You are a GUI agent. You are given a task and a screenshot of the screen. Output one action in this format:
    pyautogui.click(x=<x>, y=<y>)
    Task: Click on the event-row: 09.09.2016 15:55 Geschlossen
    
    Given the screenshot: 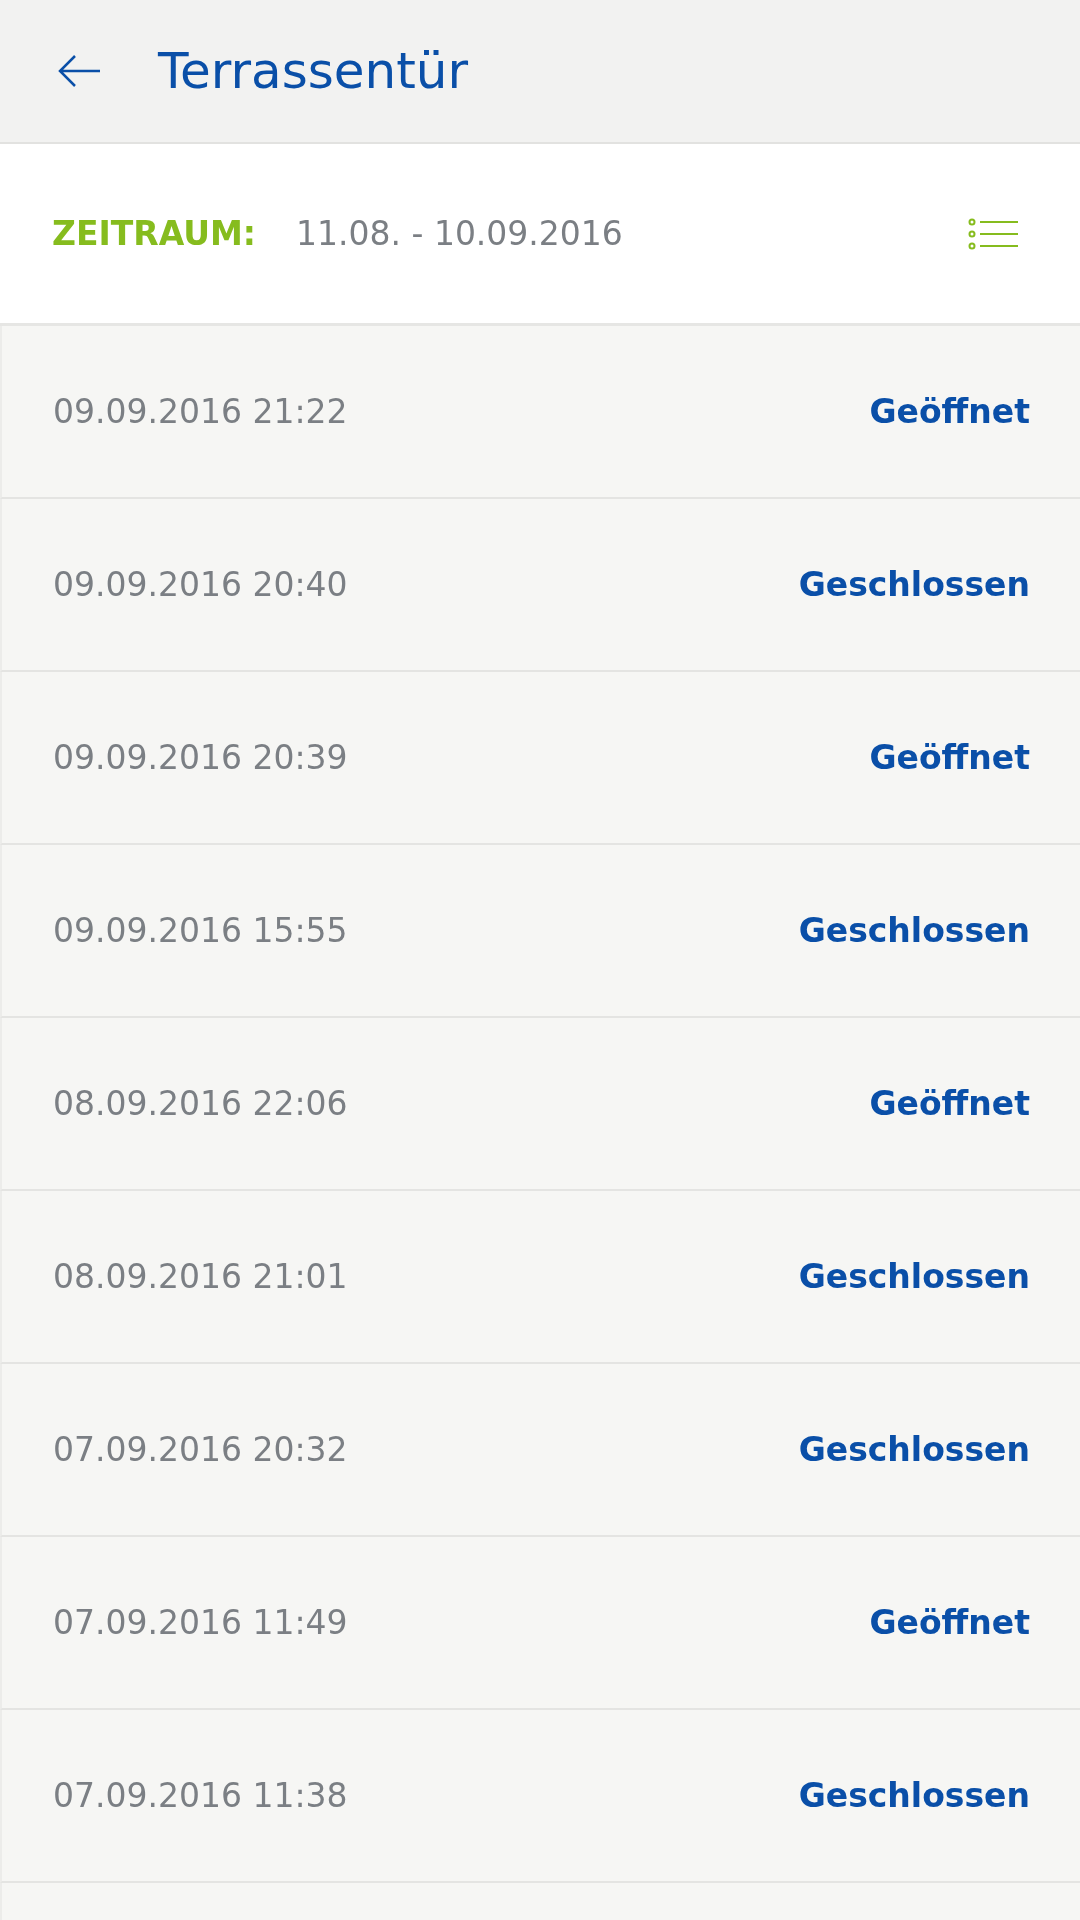 What is the action you would take?
    pyautogui.click(x=540, y=931)
    